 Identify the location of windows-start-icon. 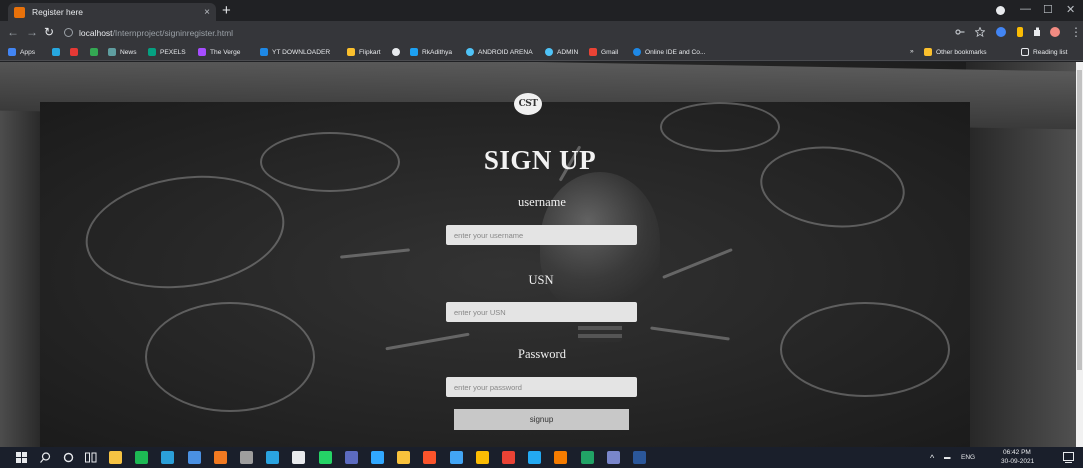
(21, 457).